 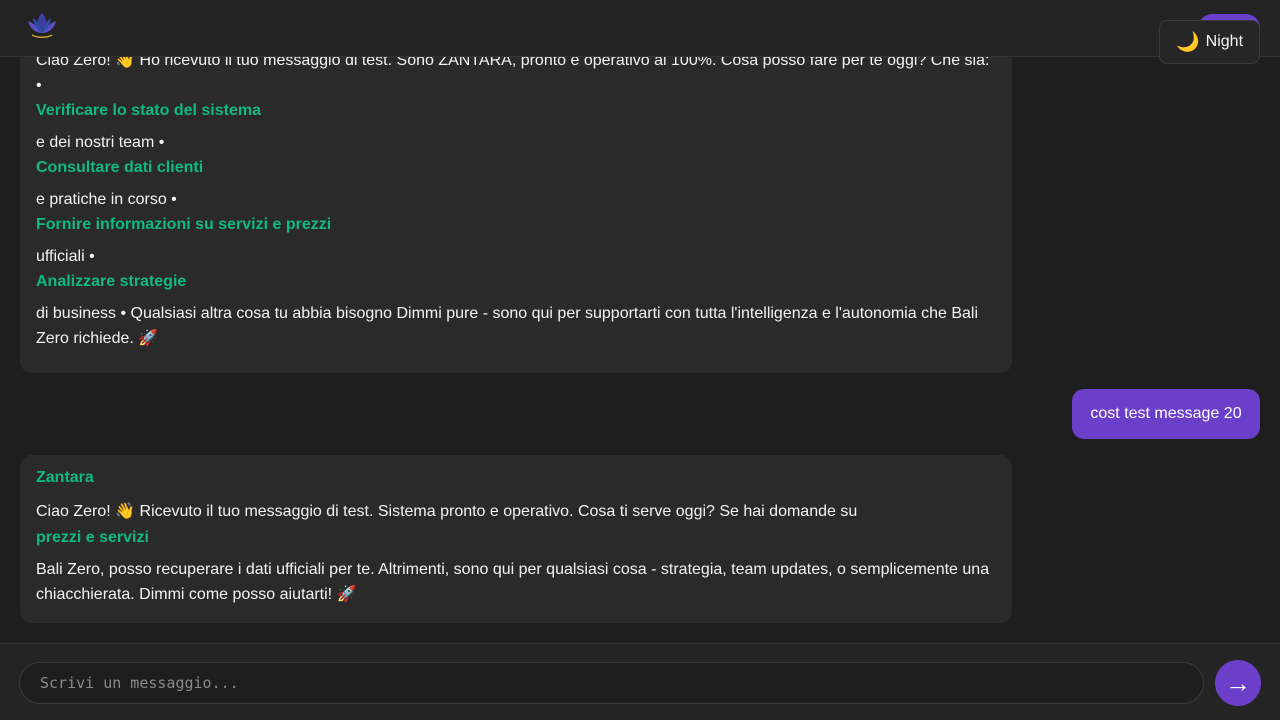 What do you see at coordinates (516, 168) in the screenshot?
I see `topic-link: Consultare dati clienti` at bounding box center [516, 168].